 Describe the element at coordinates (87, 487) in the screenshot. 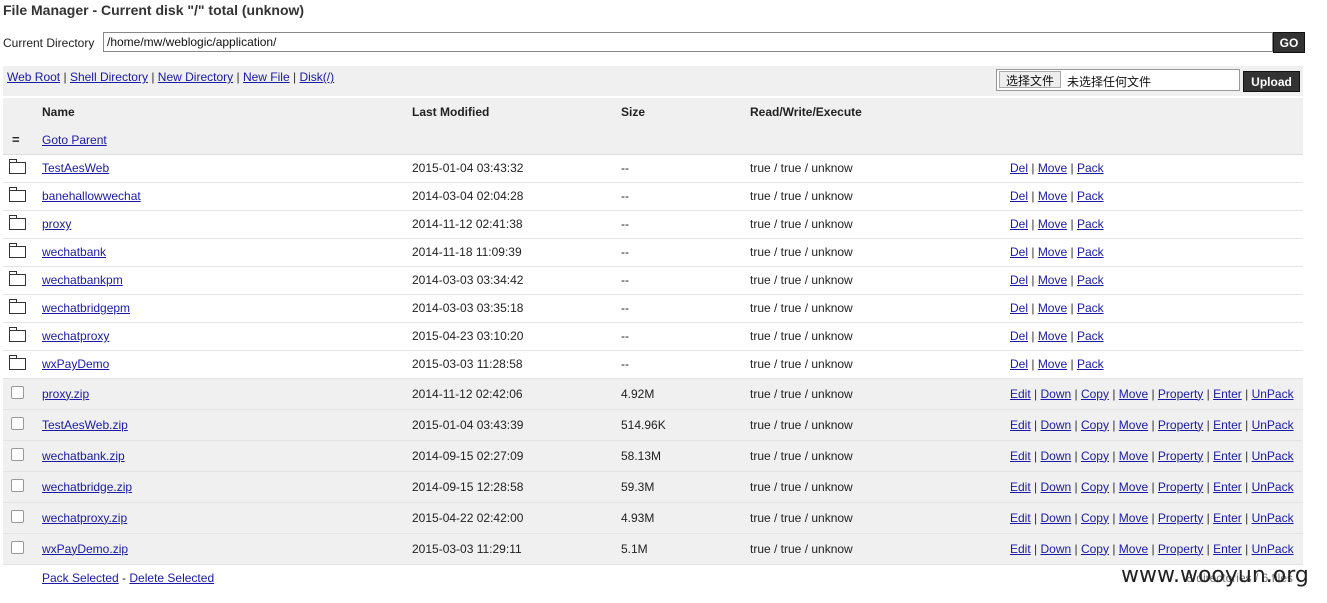

I see `file-name-link: wechatbridge.zip` at that location.